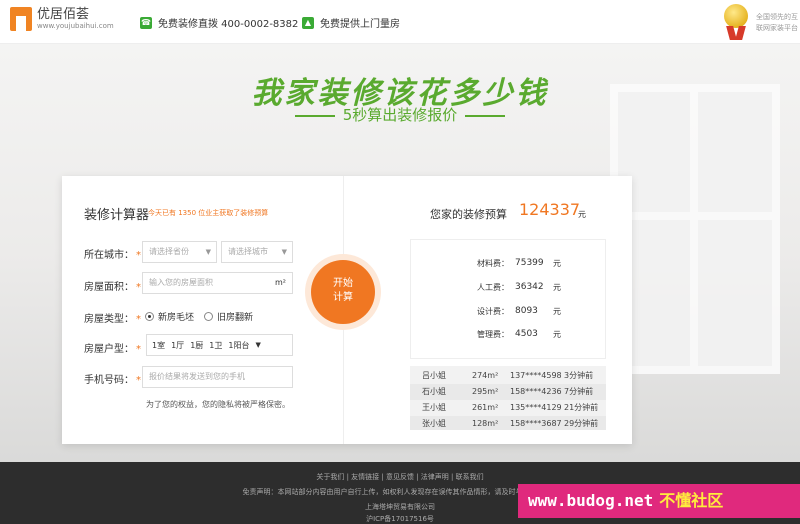 The height and width of the screenshot is (524, 800). I want to click on slogan-line2: 联网家装平台, so click(777, 28).